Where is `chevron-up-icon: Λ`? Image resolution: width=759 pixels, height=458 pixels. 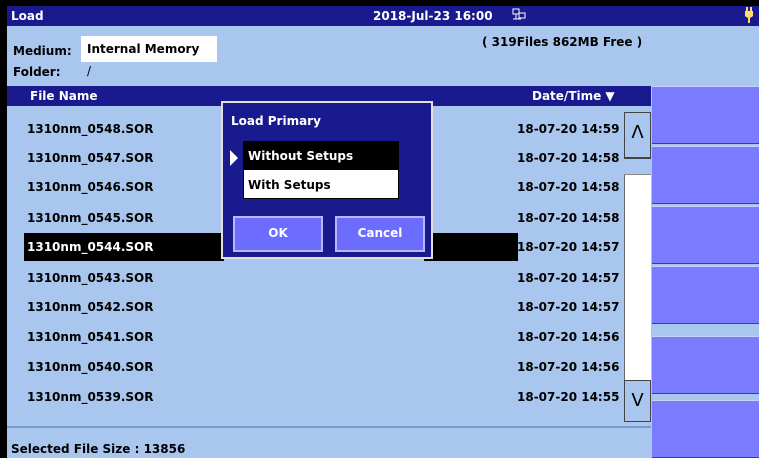 chevron-up-icon: Λ is located at coordinates (637, 132).